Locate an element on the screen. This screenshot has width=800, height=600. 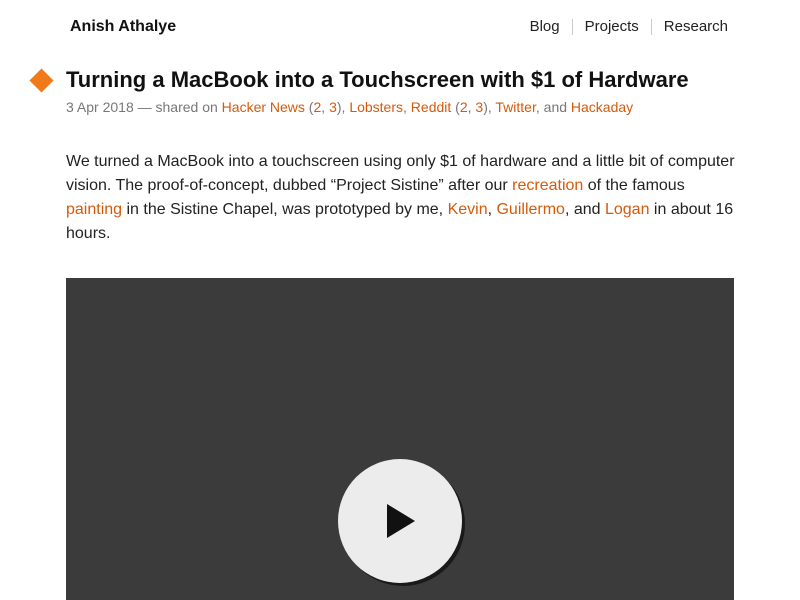
play-icon is located at coordinates (401, 521).